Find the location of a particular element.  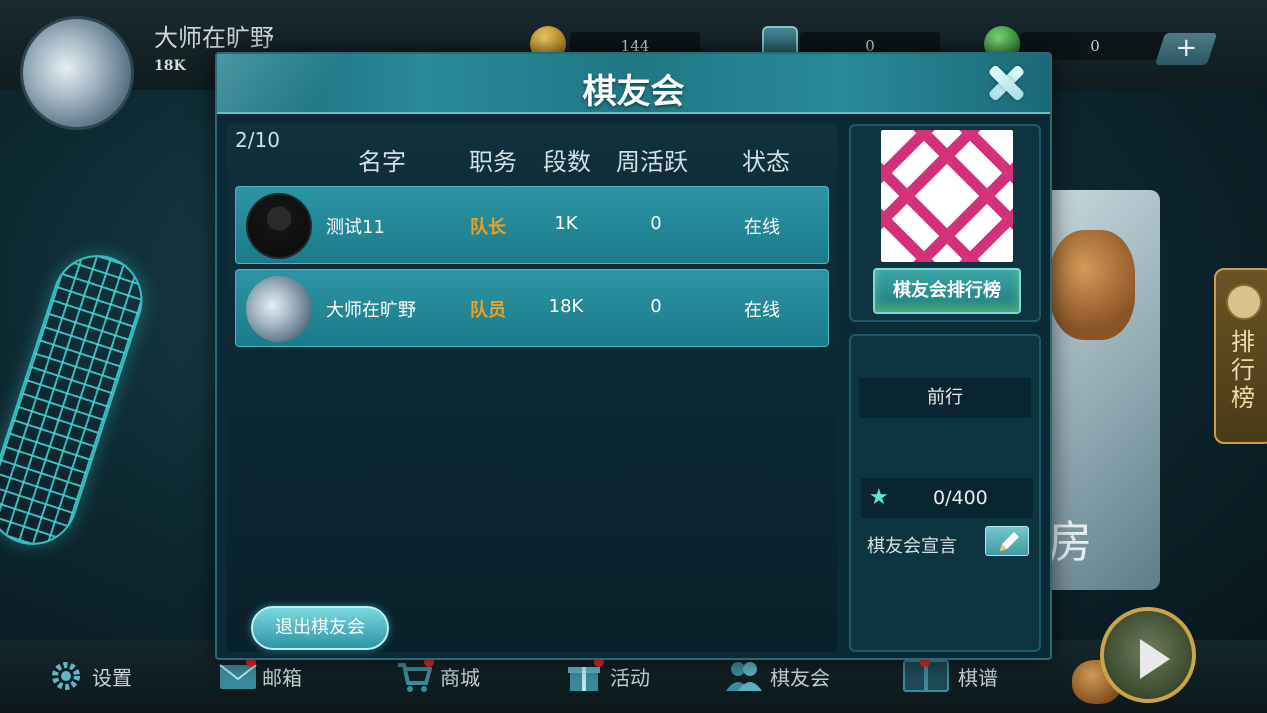

dialog-title: 棋友会 is located at coordinates (633, 92).